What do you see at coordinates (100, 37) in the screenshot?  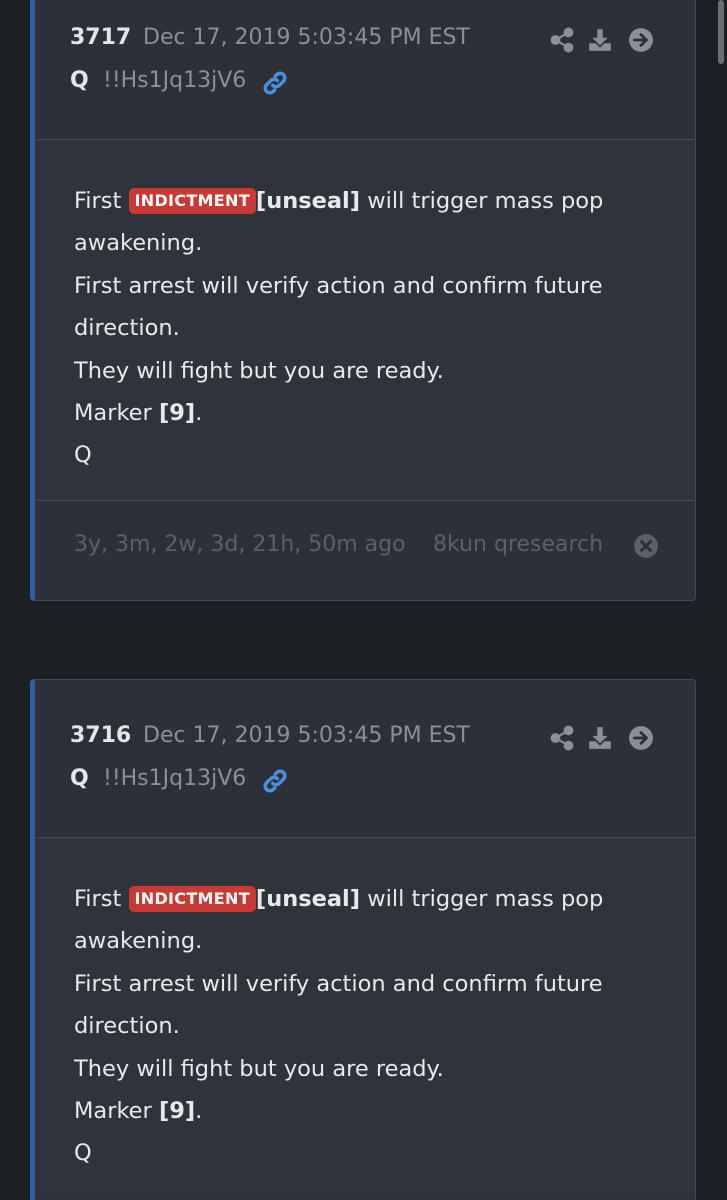 I see `post-number: 3717` at bounding box center [100, 37].